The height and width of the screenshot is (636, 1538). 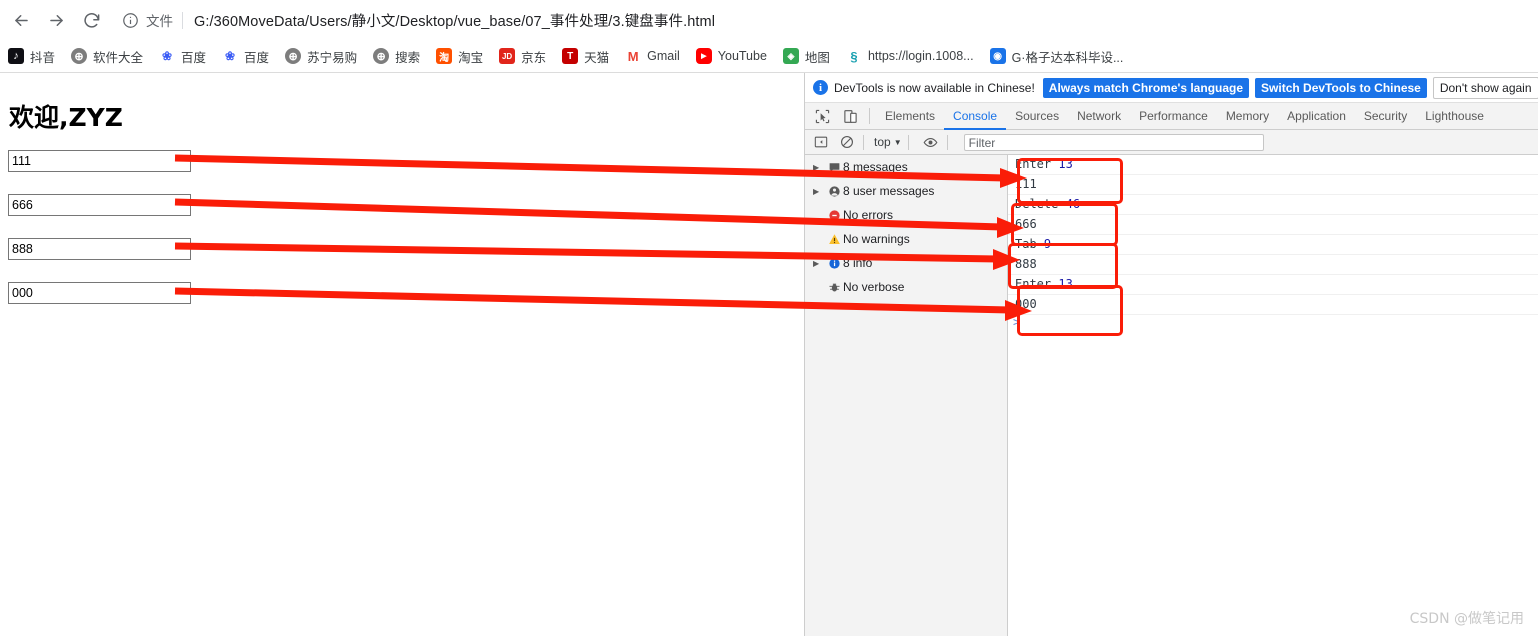 What do you see at coordinates (834, 239) in the screenshot?
I see `warning-icon` at bounding box center [834, 239].